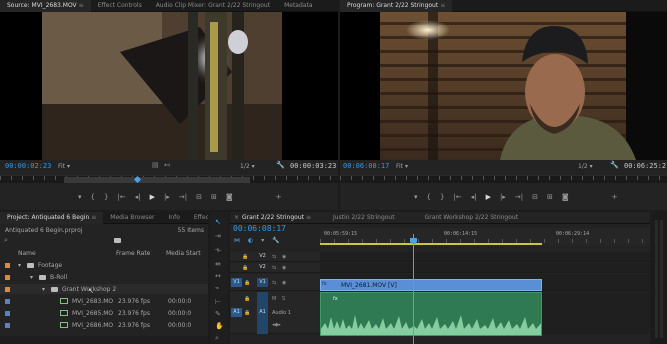 This screenshot has width=667, height=344. What do you see at coordinates (298, 6) in the screenshot?
I see `tab-metadata: Metadata` at bounding box center [298, 6].